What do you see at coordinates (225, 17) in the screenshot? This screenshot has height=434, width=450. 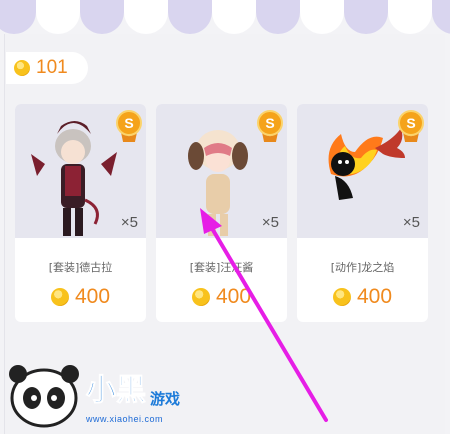 I see `awning-decoration` at bounding box center [225, 17].